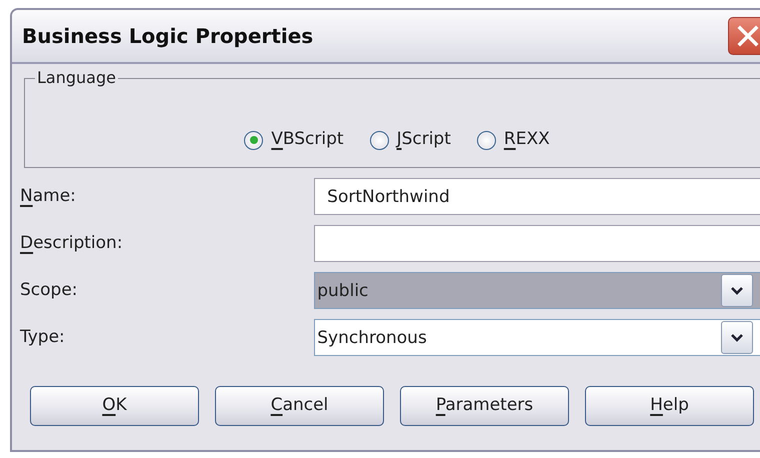  I want to click on radio-label: REXX, so click(527, 139).